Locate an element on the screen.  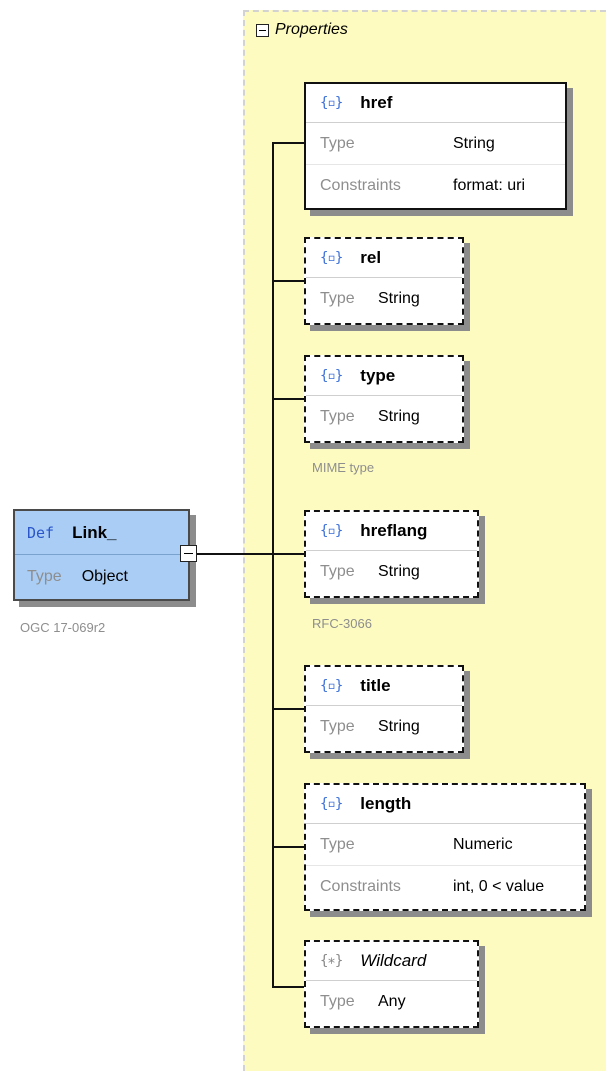
tree-trunk-line is located at coordinates (273, 565).